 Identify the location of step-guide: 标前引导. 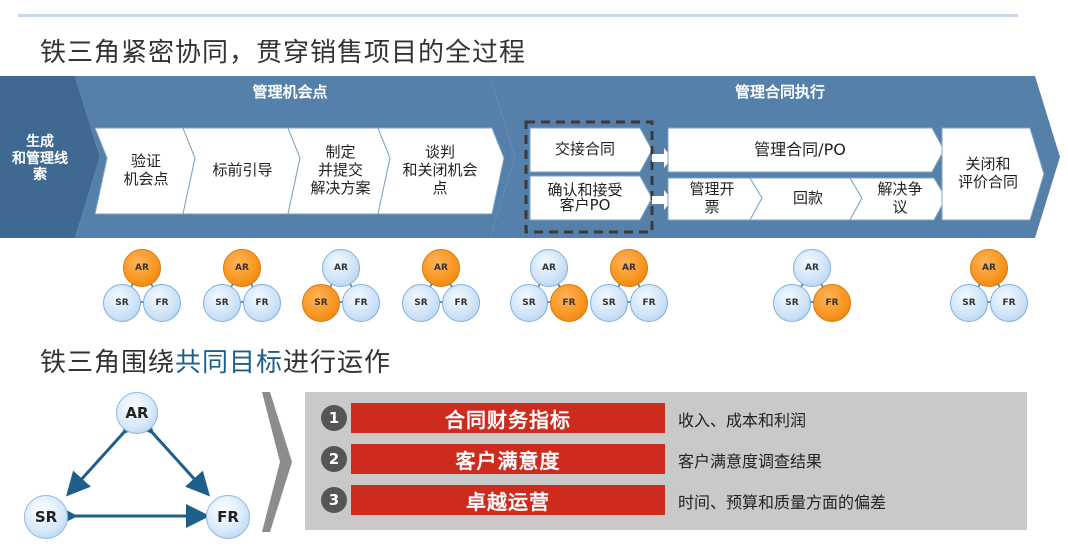
(242, 170).